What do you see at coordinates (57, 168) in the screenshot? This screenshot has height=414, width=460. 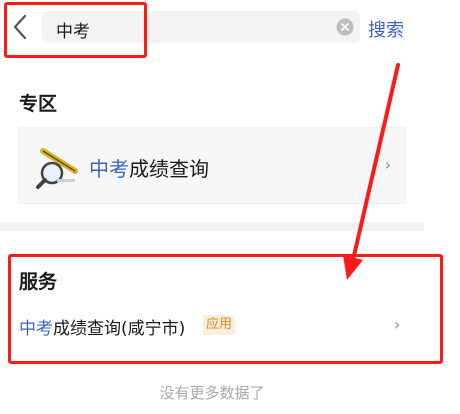 I see `magnifier-pencil-icon` at bounding box center [57, 168].